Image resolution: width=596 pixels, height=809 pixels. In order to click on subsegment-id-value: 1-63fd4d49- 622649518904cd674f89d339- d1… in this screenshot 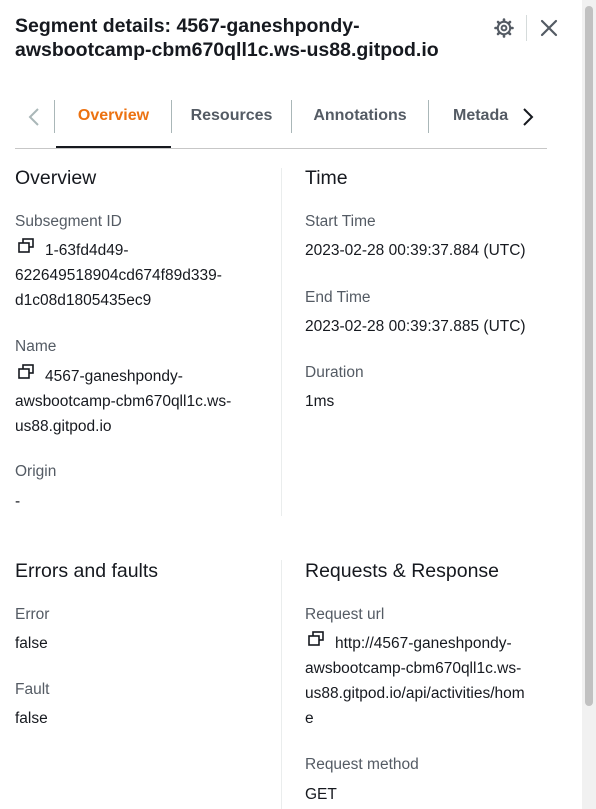, I will do `click(145, 275)`.